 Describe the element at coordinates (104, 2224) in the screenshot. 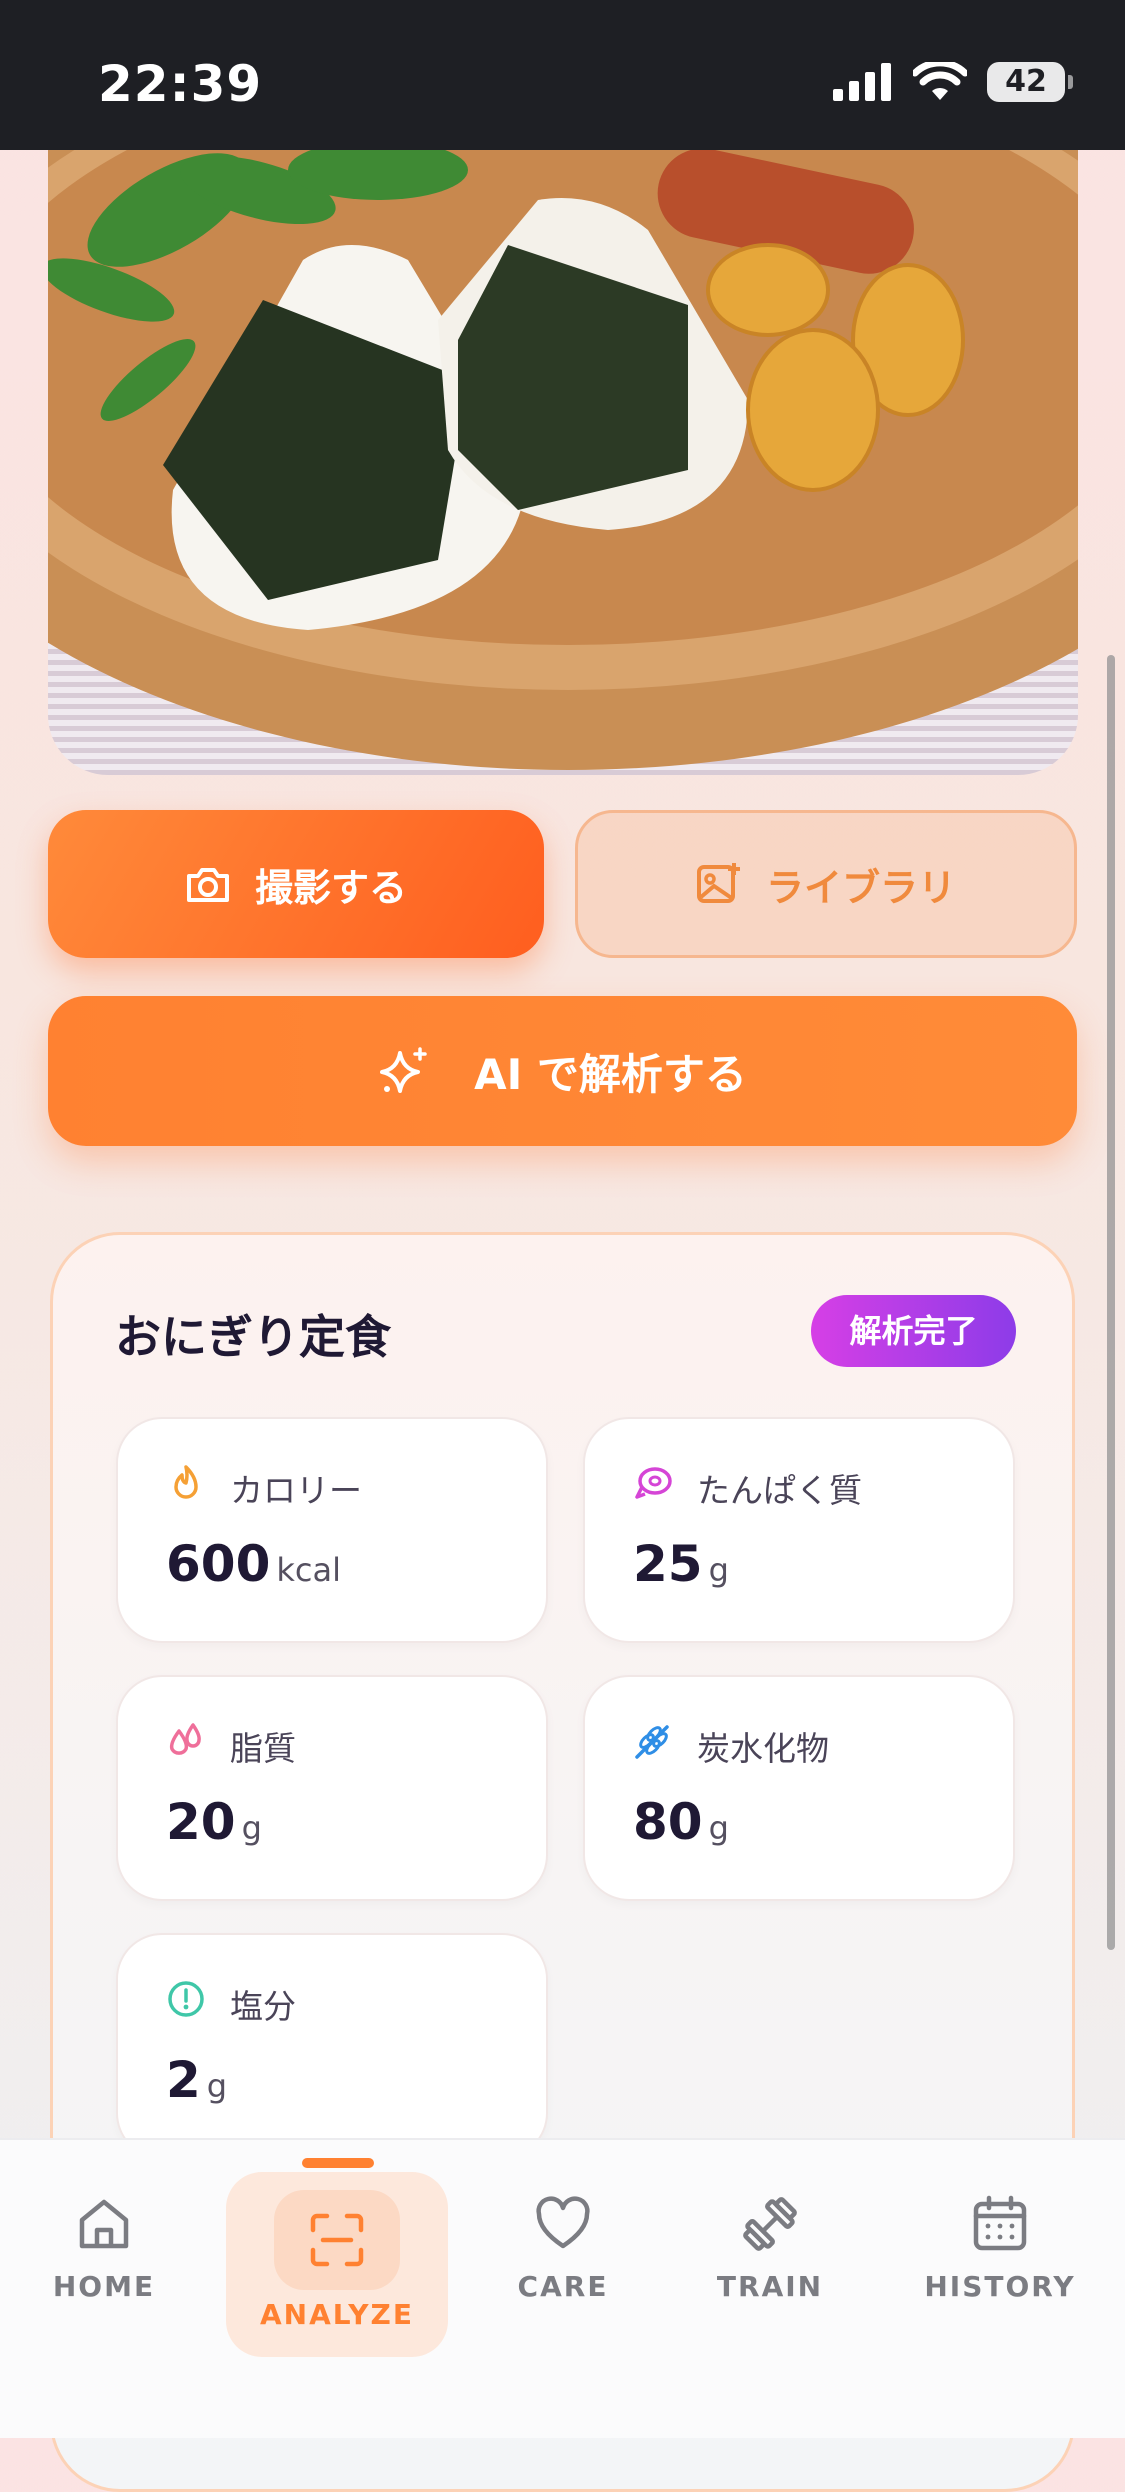

I see `home-icon` at that location.